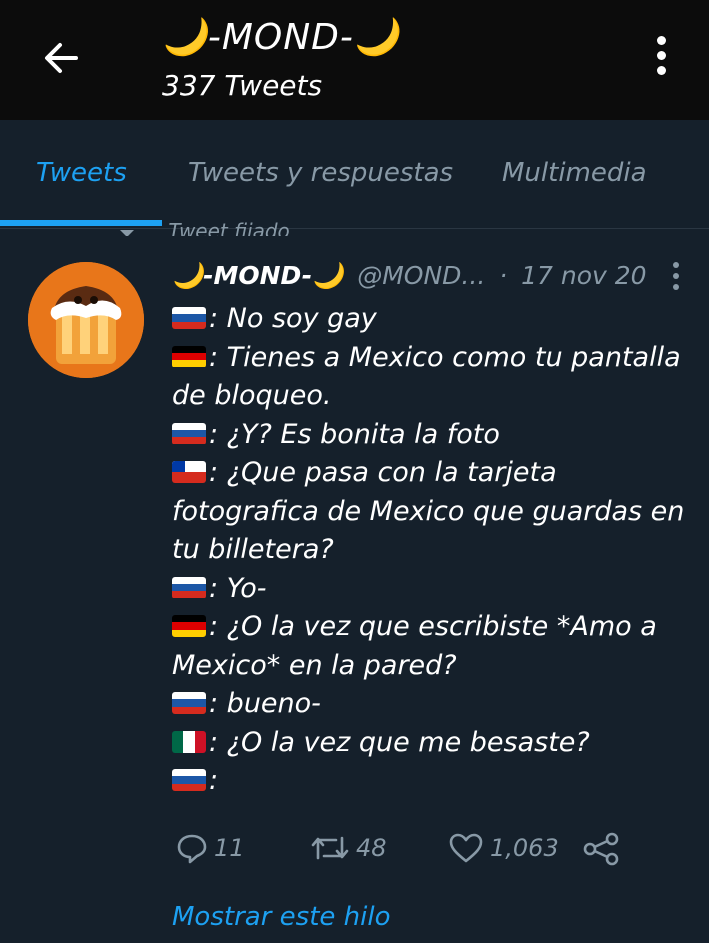 The height and width of the screenshot is (943, 709). Describe the element at coordinates (189, 741) in the screenshot. I see `mexico-flag-icon` at that location.